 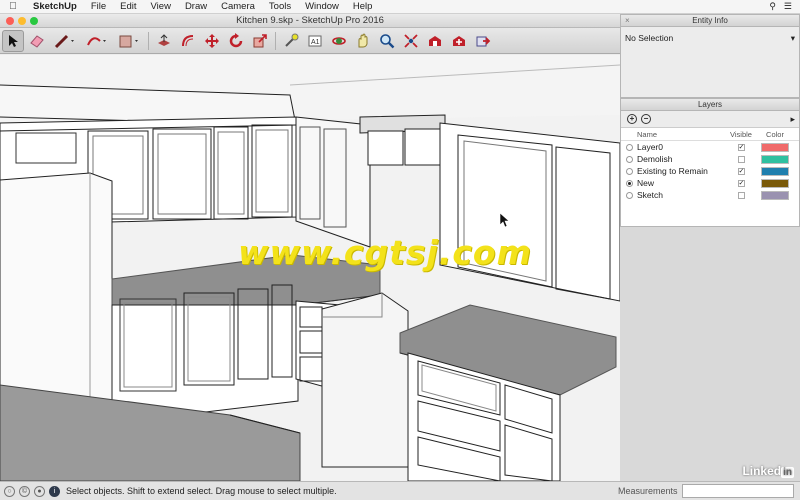 I want to click on tape-measure-tool-icon, so click(x=291, y=41).